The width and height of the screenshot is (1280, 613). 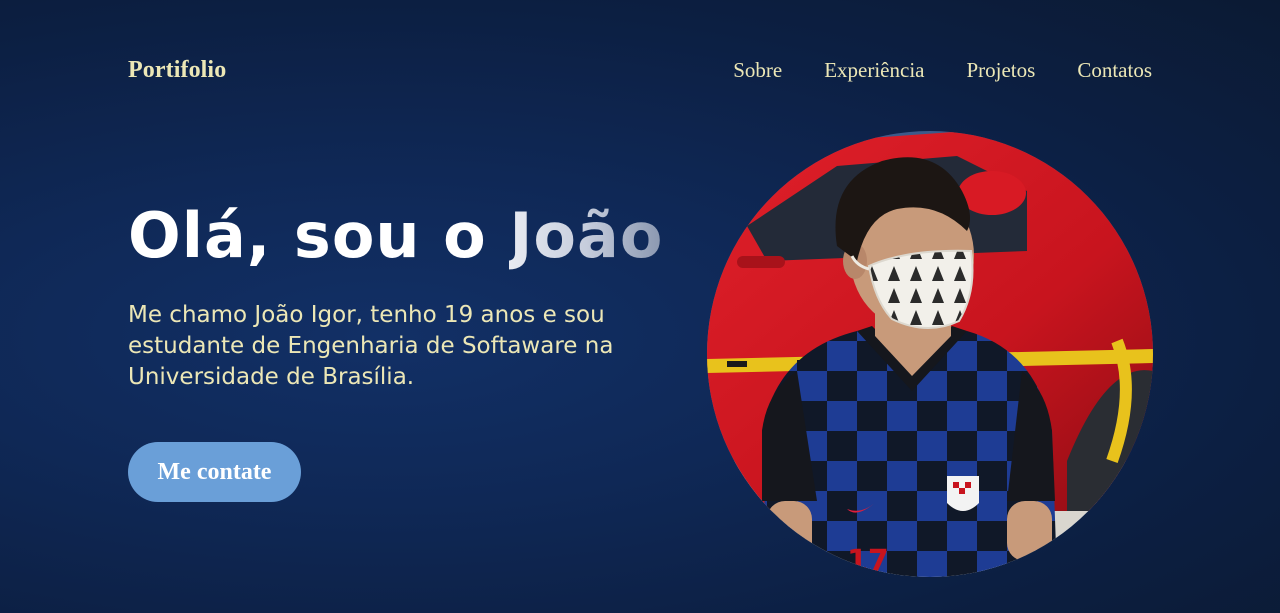 I want to click on nav-link-contatos: Contatos, so click(x=1114, y=70).